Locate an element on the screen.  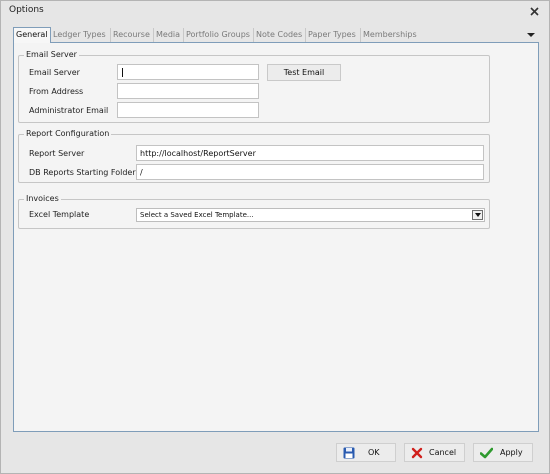
ok-label: OK is located at coordinates (374, 452).